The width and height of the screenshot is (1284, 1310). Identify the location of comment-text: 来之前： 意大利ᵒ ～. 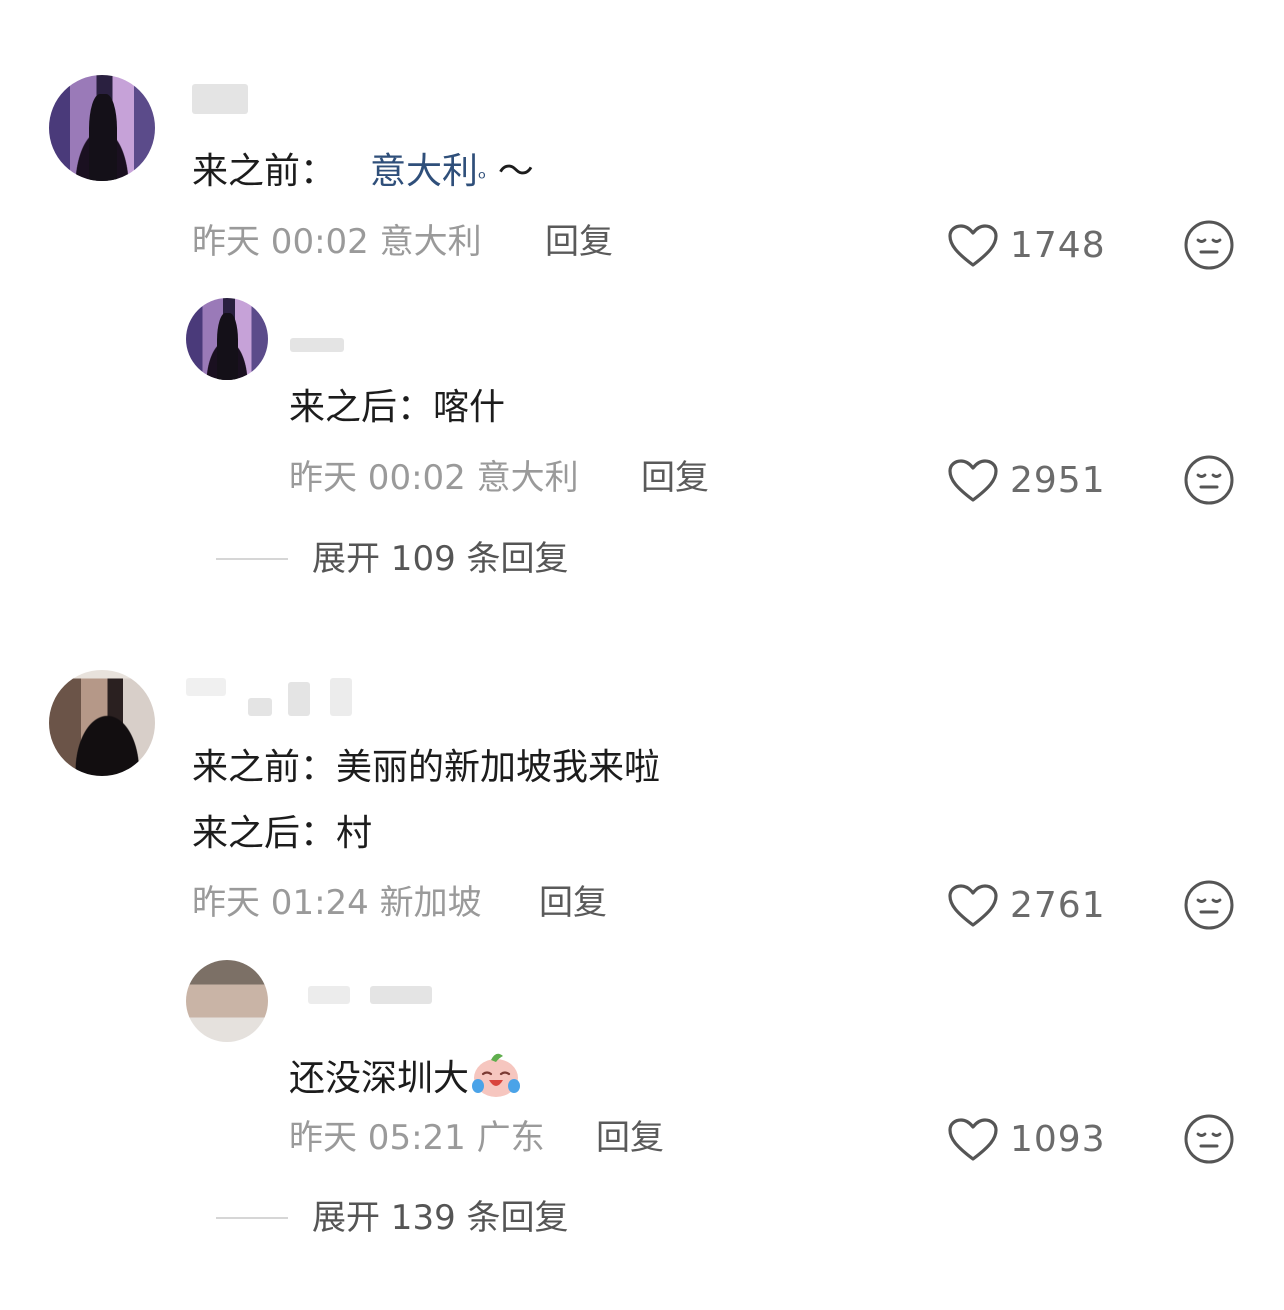
(363, 172).